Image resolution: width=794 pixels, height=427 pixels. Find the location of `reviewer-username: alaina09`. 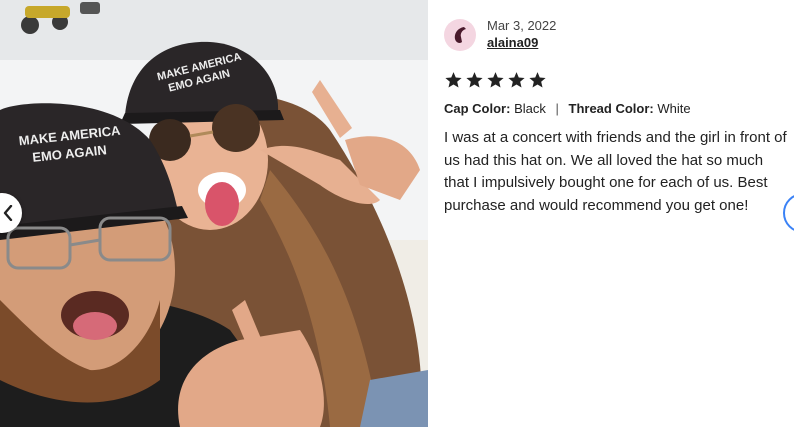

reviewer-username: alaina09 is located at coordinates (521, 42).